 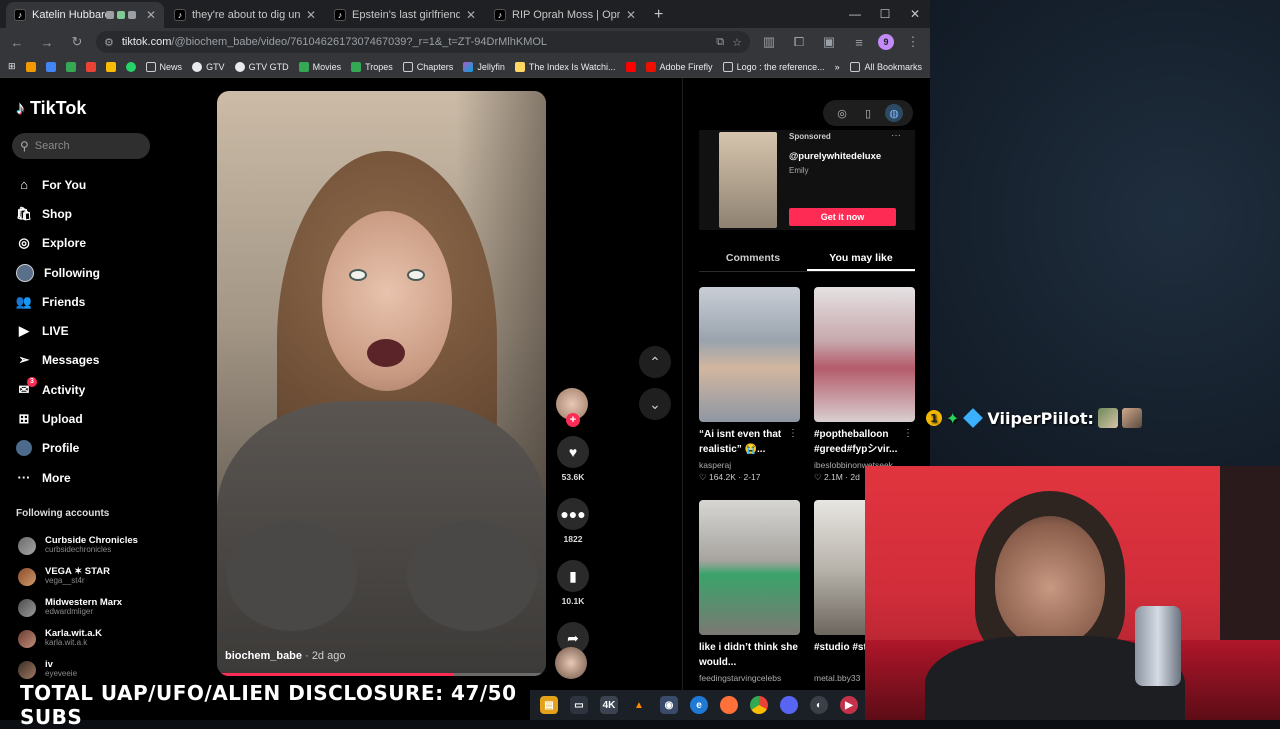 What do you see at coordinates (669, 705) in the screenshot?
I see `app-taskbar-icon: ◉` at bounding box center [669, 705].